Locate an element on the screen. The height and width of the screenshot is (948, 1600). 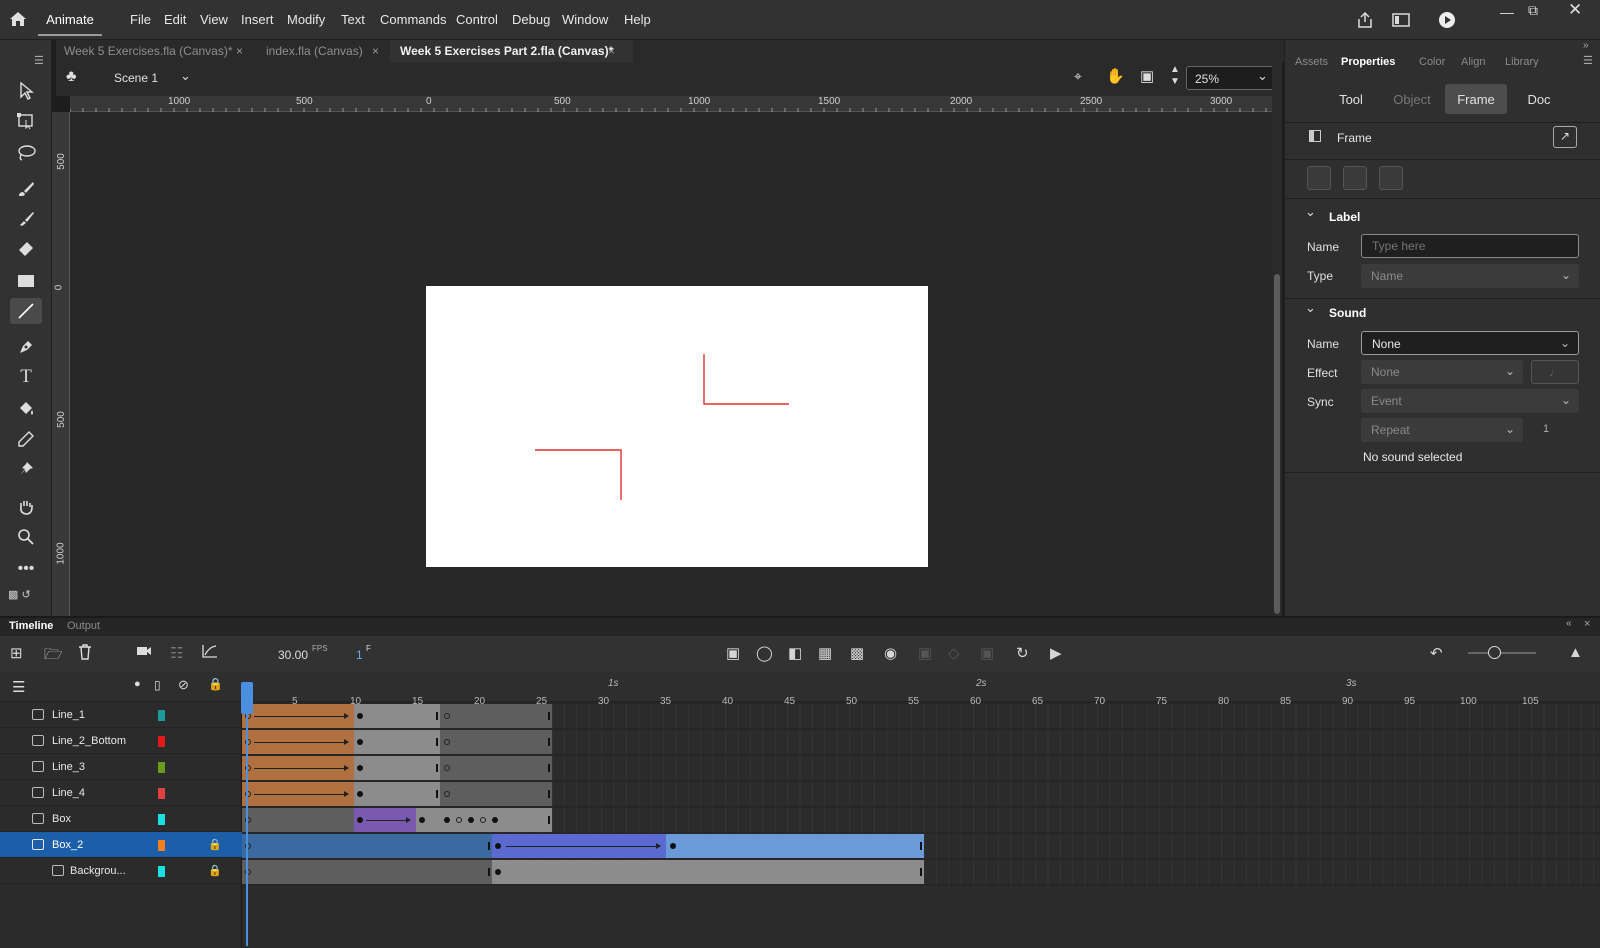
remove-tween-icon: ▩ is located at coordinates (857, 653).